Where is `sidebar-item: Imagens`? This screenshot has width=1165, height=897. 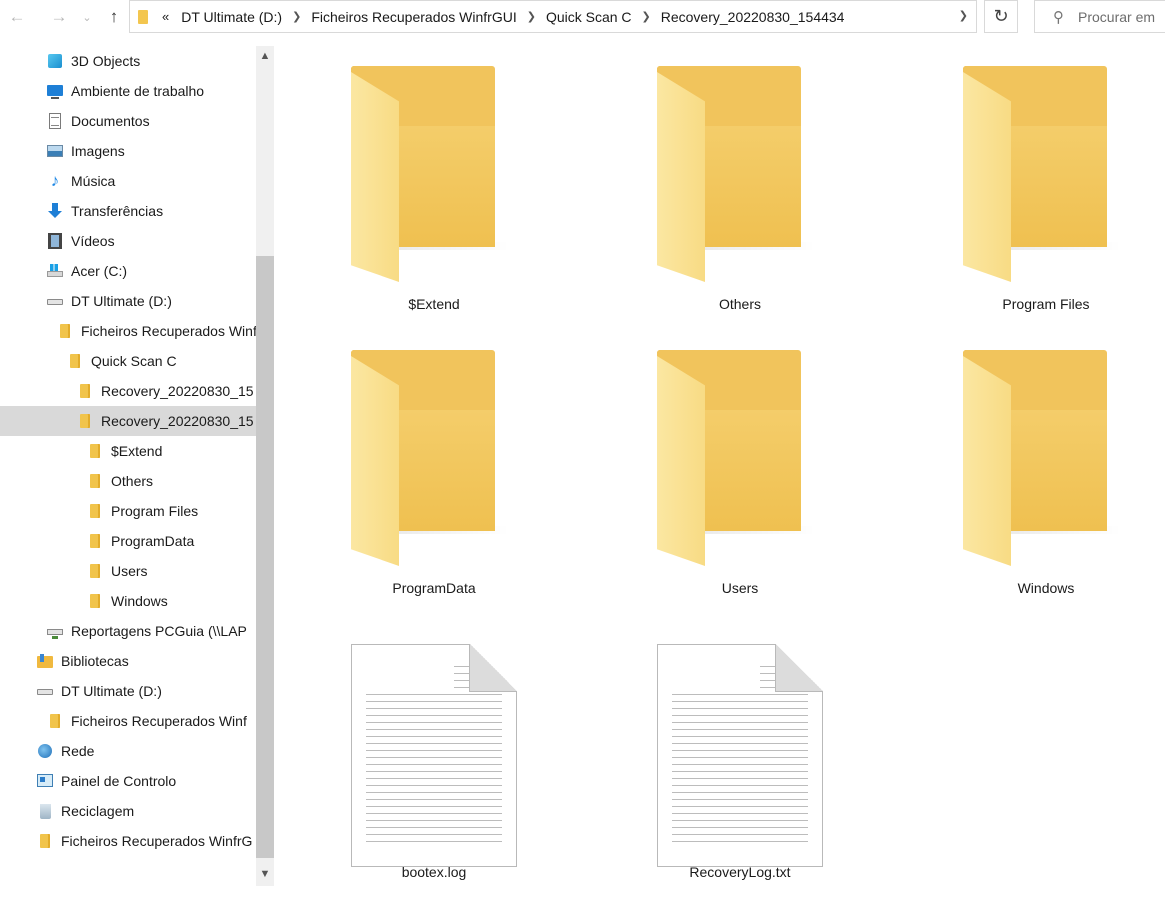
sidebar-item: Imagens is located at coordinates (128, 151).